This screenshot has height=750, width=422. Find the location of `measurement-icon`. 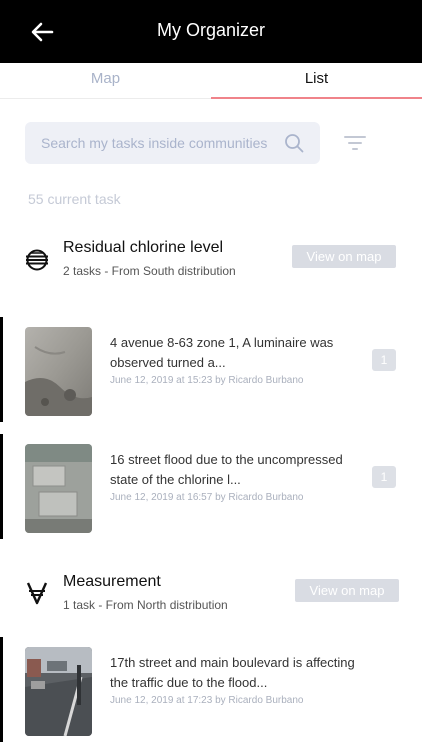

measurement-icon is located at coordinates (37, 593).